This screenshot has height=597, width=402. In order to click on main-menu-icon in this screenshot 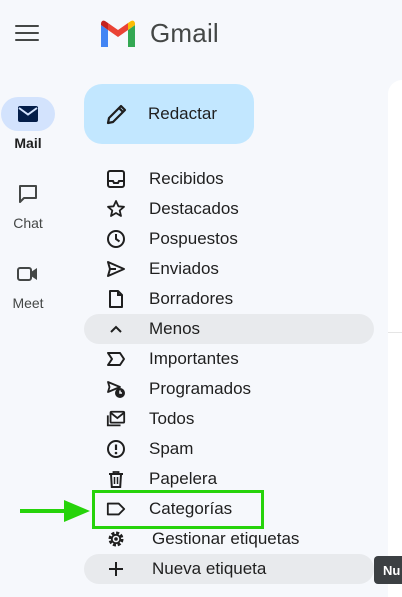, I will do `click(27, 33)`.